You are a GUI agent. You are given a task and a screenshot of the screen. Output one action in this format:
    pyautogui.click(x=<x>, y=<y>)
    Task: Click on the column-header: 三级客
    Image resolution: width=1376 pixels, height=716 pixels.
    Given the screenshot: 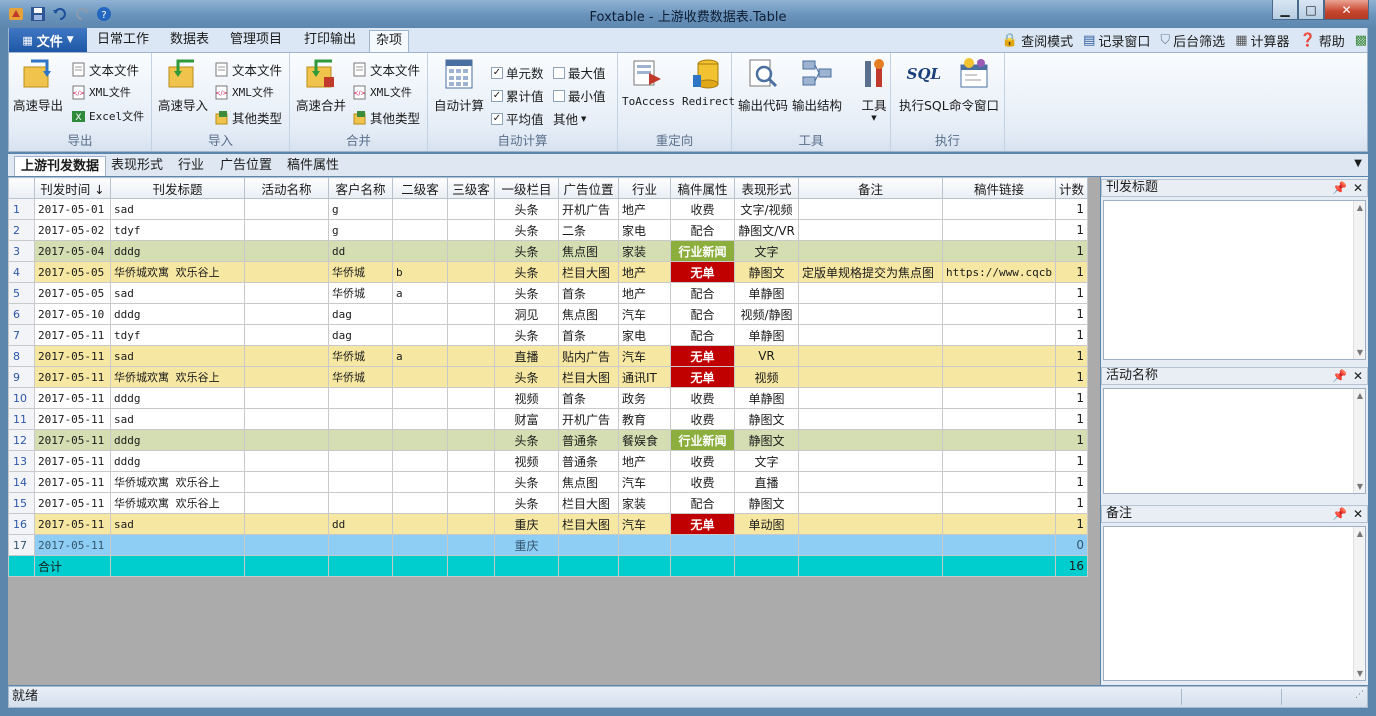 What is the action you would take?
    pyautogui.click(x=471, y=188)
    